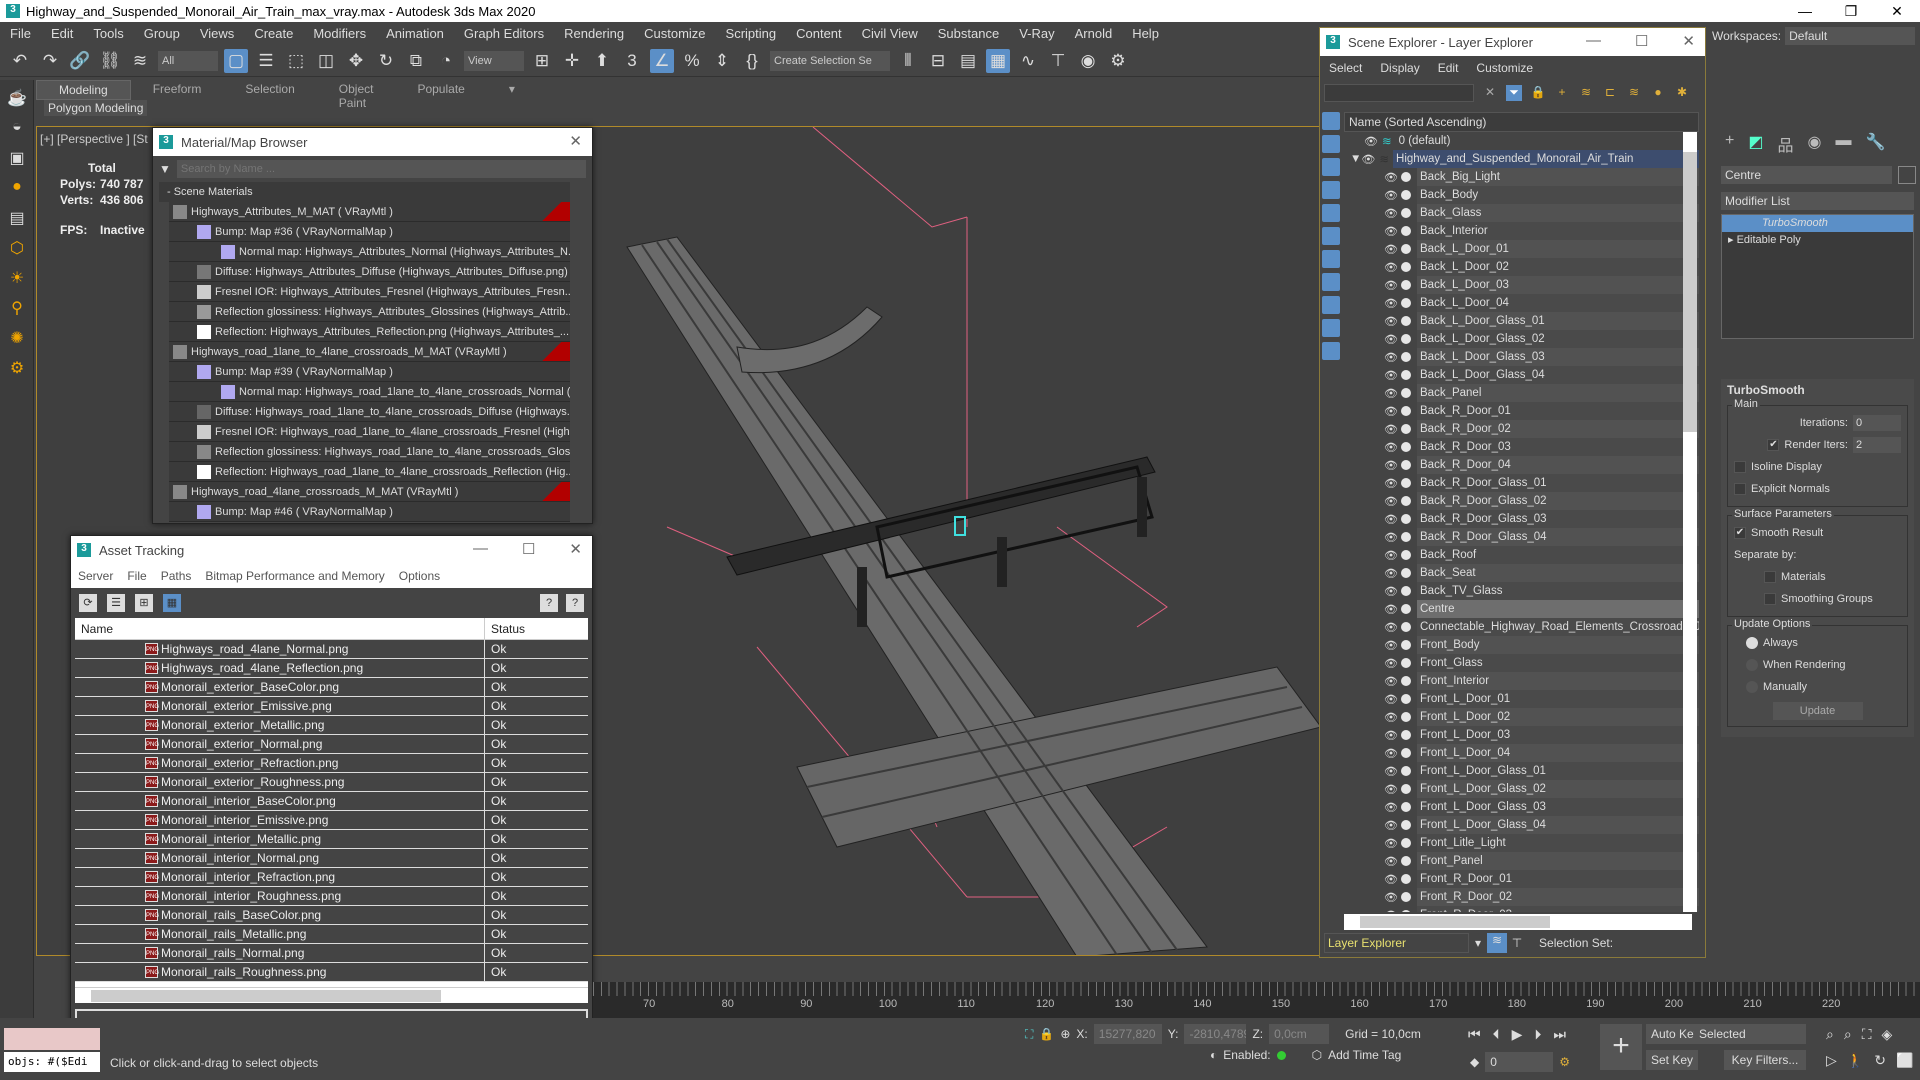 The height and width of the screenshot is (1080, 1920). I want to click on object-row: 👁 Back_Big_Light, so click(1521, 177).